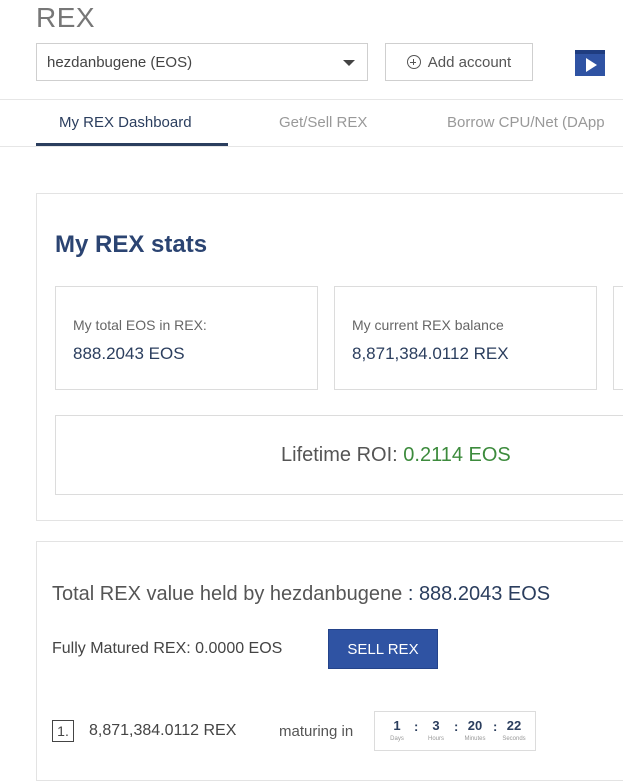 The width and height of the screenshot is (623, 781). Describe the element at coordinates (428, 325) in the screenshot. I see `stat-card-label: My current REX balance` at that location.